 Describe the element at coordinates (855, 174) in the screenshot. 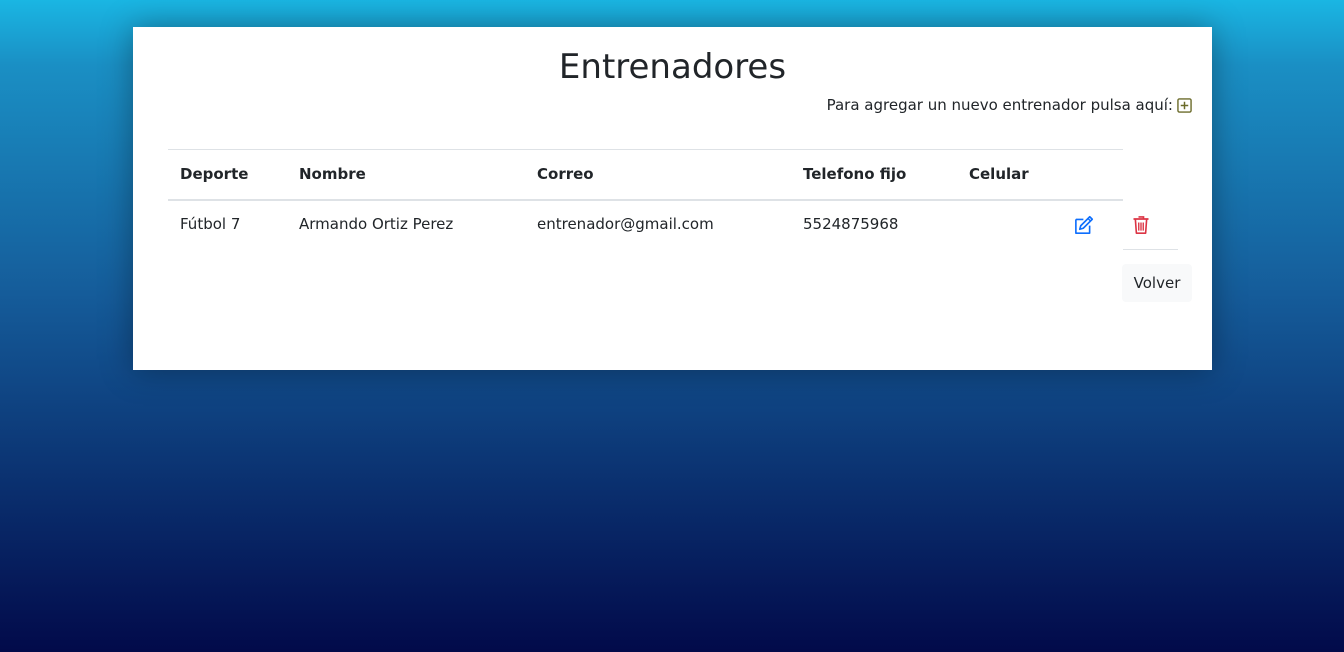

I see `header-telefono-fijo: Telefono fijo` at that location.